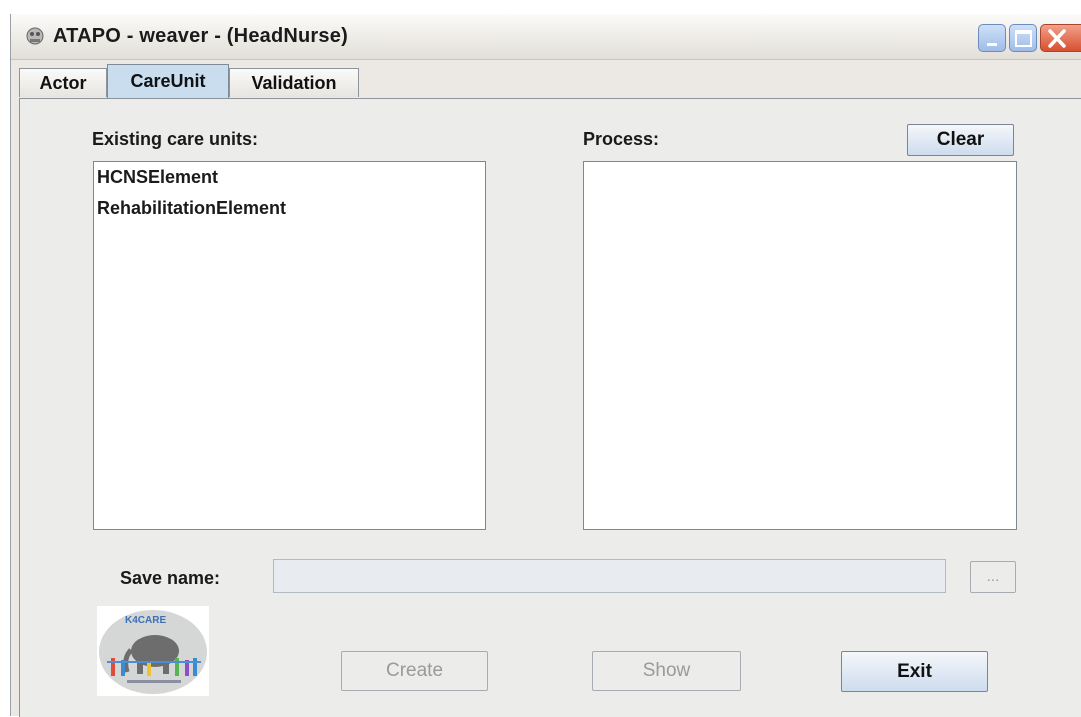  I want to click on create-button: Create, so click(414, 671).